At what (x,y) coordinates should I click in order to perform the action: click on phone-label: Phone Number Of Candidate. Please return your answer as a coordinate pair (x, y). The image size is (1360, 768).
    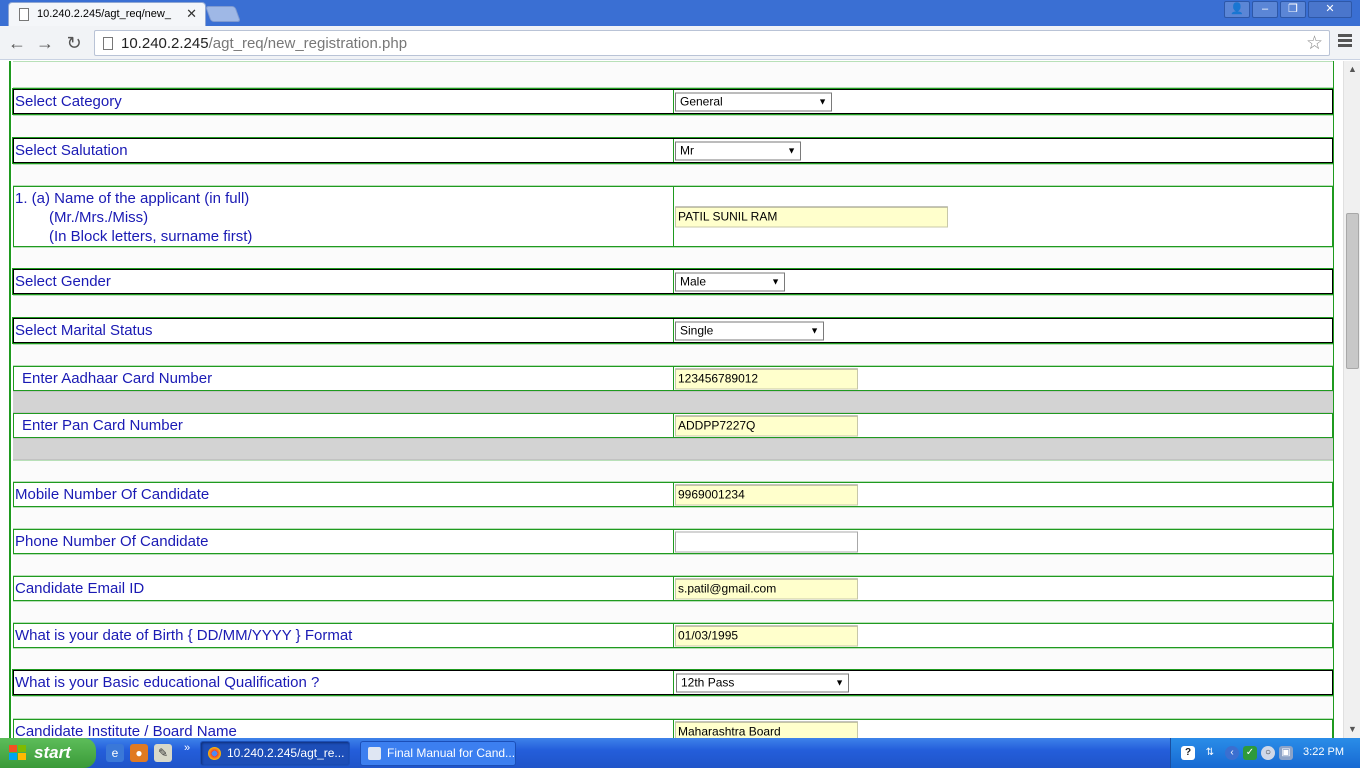
    Looking at the image, I should click on (112, 541).